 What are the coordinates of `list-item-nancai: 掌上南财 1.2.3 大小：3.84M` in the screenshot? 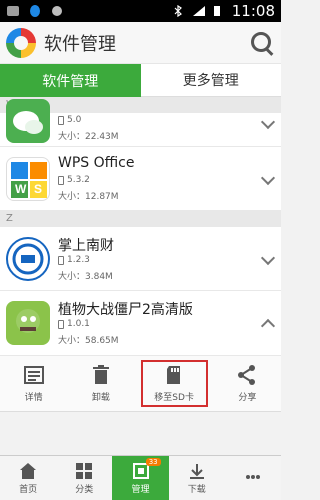 It's located at (140, 259).